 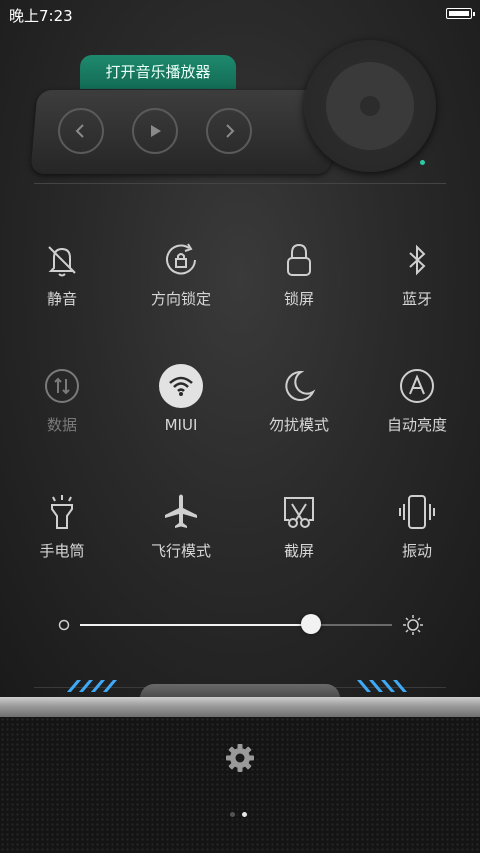 I want to click on toggle-do-not-disturb: 勿扰模式, so click(x=299, y=411).